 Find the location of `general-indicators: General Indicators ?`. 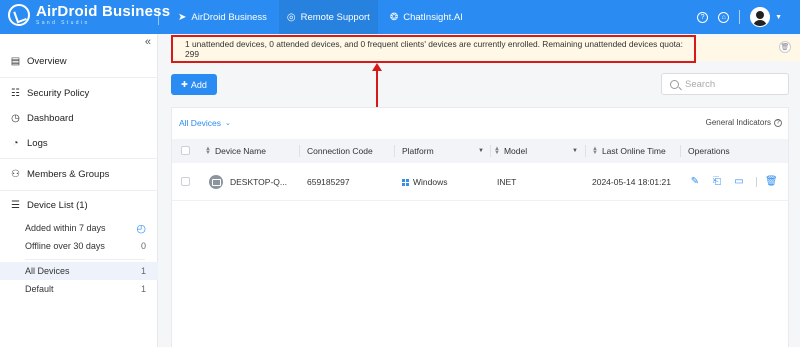

general-indicators: General Indicators ? is located at coordinates (744, 122).